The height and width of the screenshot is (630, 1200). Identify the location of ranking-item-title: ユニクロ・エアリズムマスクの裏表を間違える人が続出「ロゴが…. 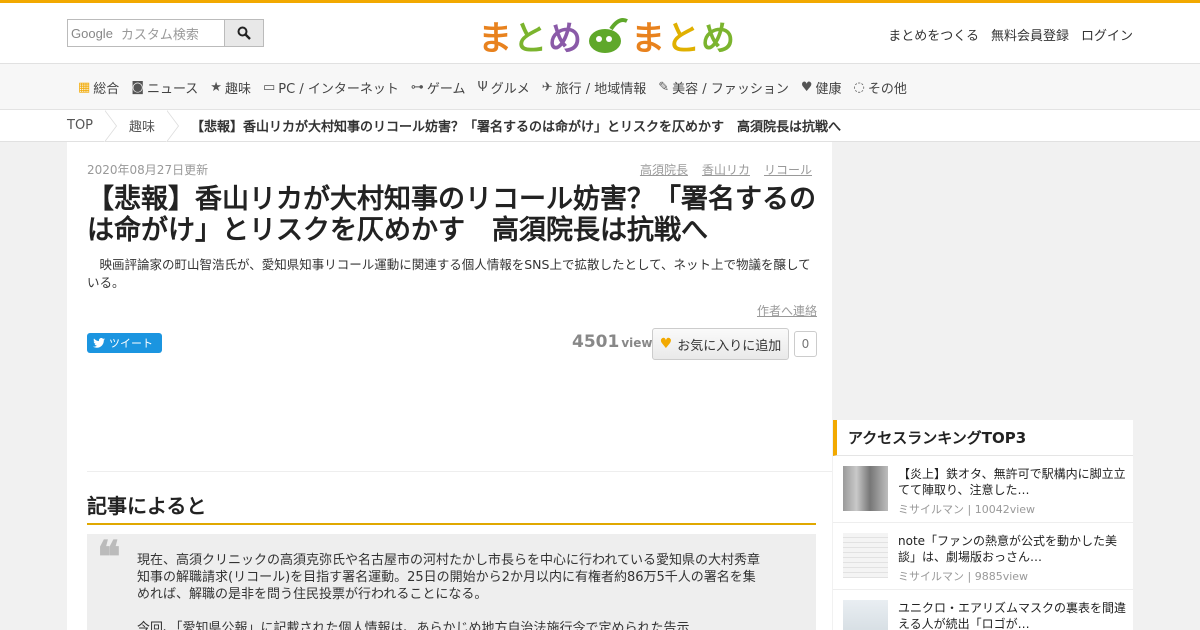
(1013, 615).